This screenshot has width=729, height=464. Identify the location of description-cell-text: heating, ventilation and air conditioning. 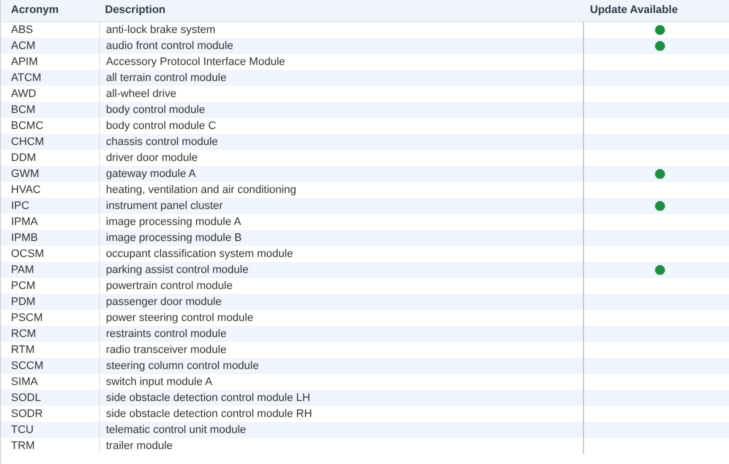
(201, 190).